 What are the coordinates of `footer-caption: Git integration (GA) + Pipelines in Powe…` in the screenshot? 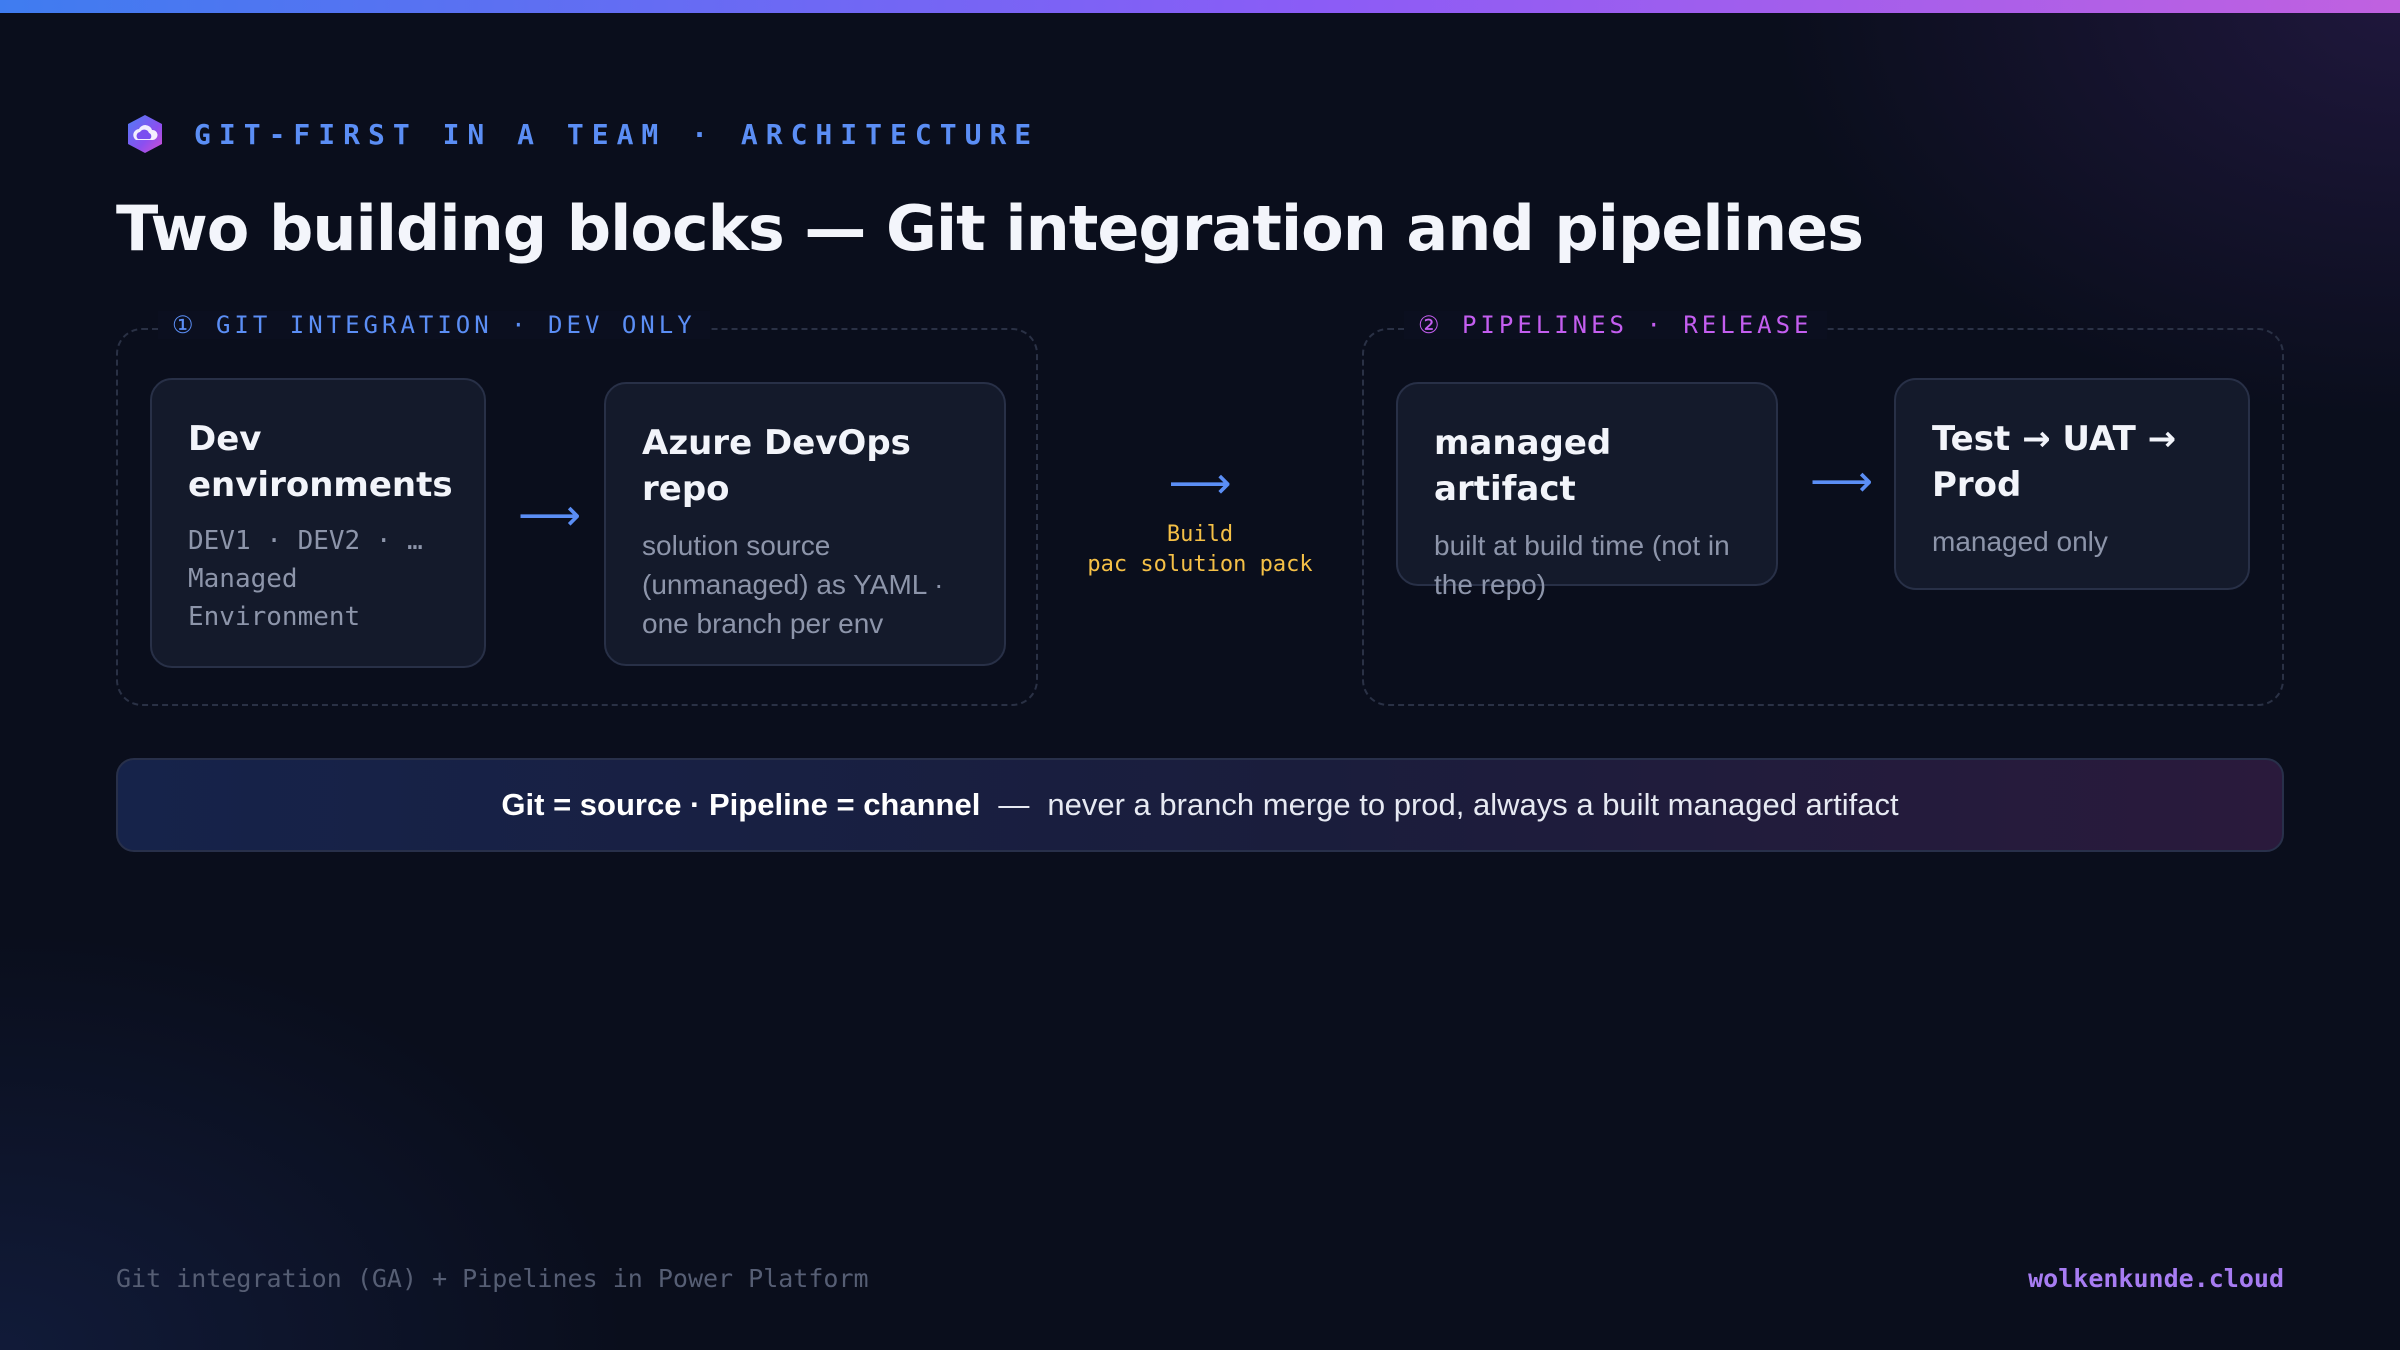 It's located at (492, 1278).